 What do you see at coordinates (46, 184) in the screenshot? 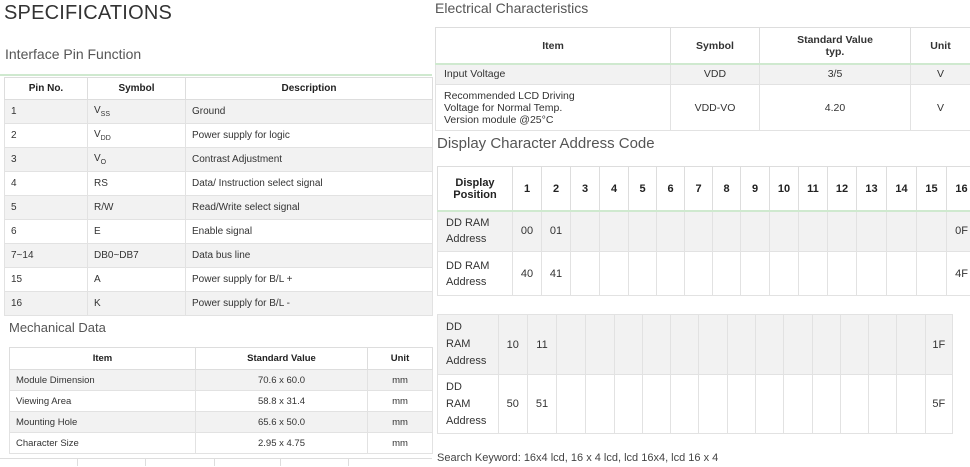
I see `pin-no: 4` at bounding box center [46, 184].